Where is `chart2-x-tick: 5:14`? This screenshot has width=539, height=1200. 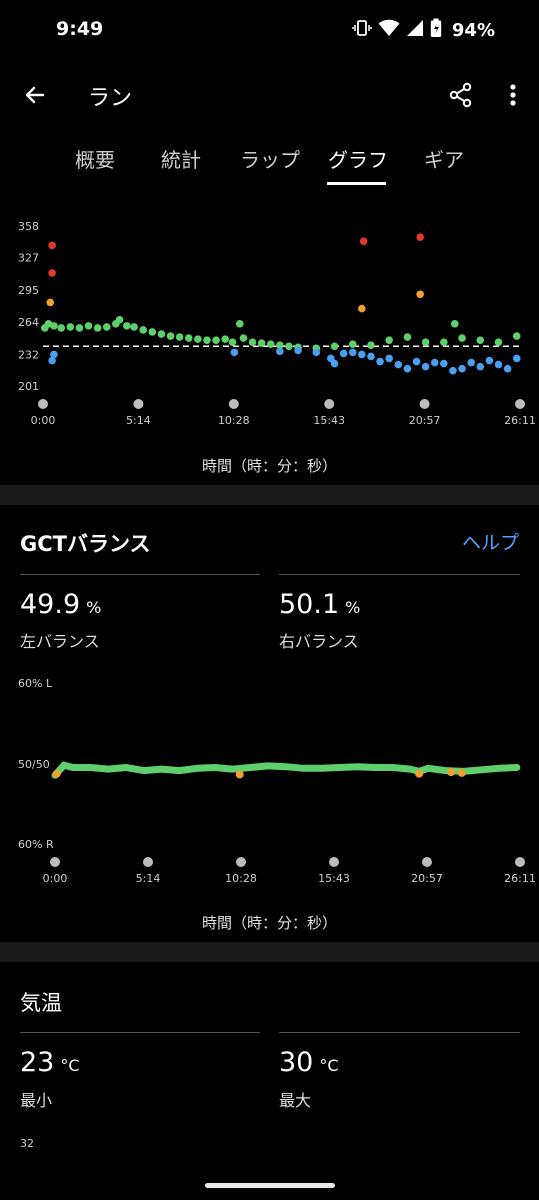
chart2-x-tick: 5:14 is located at coordinates (148, 878).